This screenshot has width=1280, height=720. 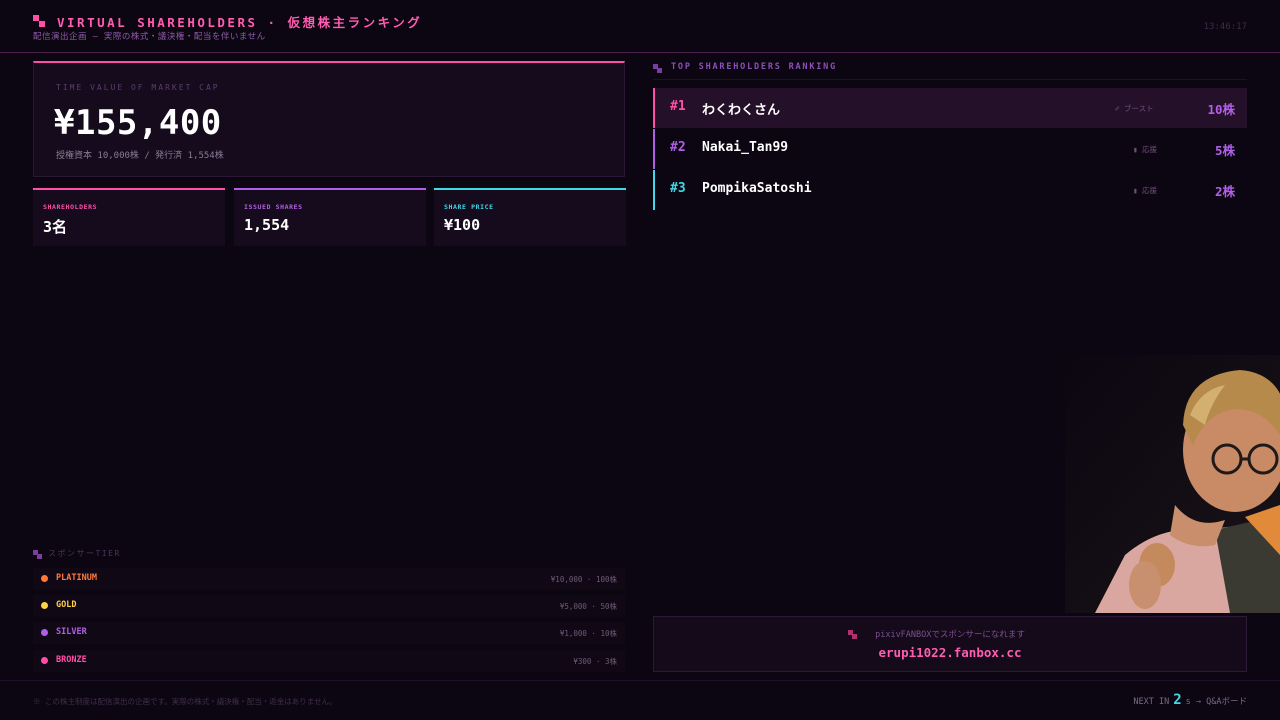 I want to click on stat-value: ¥100, so click(x=462, y=225).